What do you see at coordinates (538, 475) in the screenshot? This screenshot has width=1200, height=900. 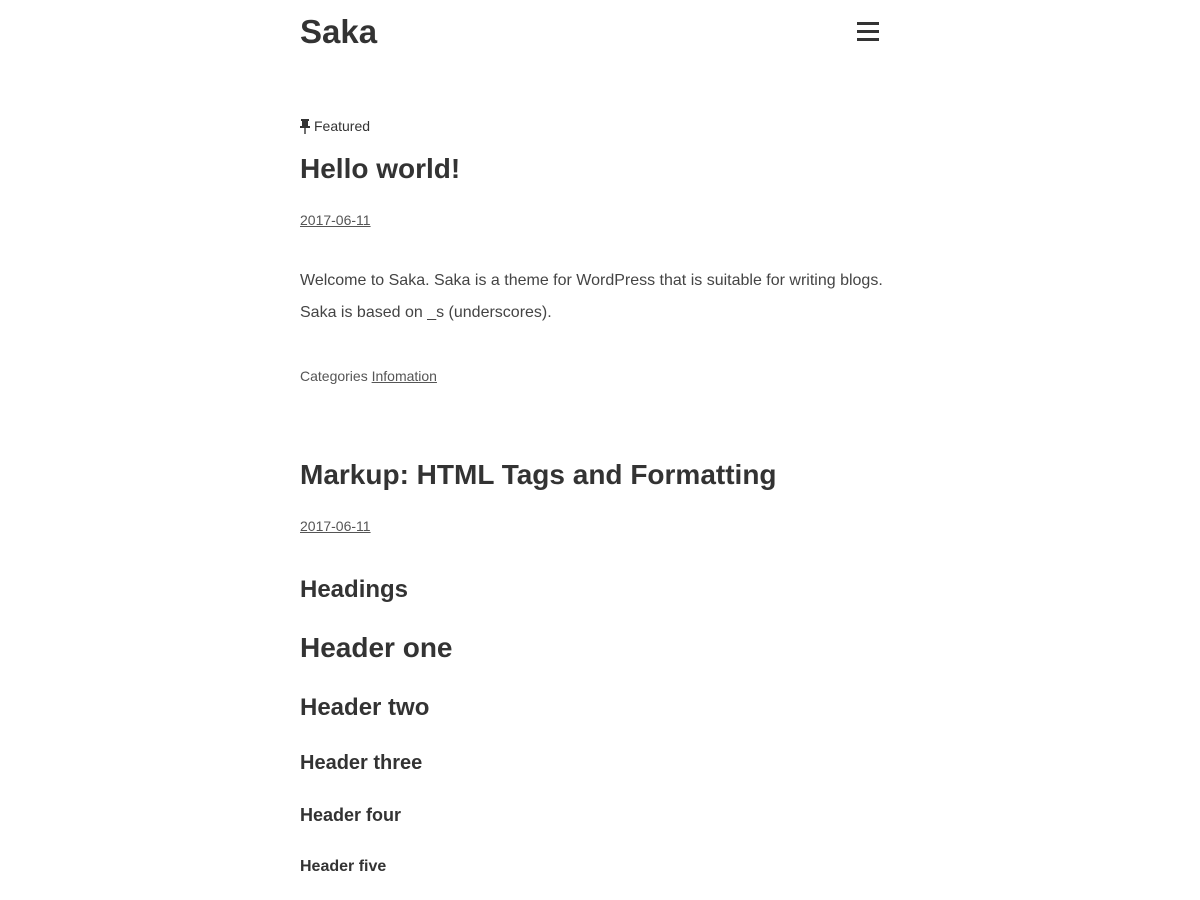 I see `post-title: Markup: HTML Tags and Formatting` at bounding box center [538, 475].